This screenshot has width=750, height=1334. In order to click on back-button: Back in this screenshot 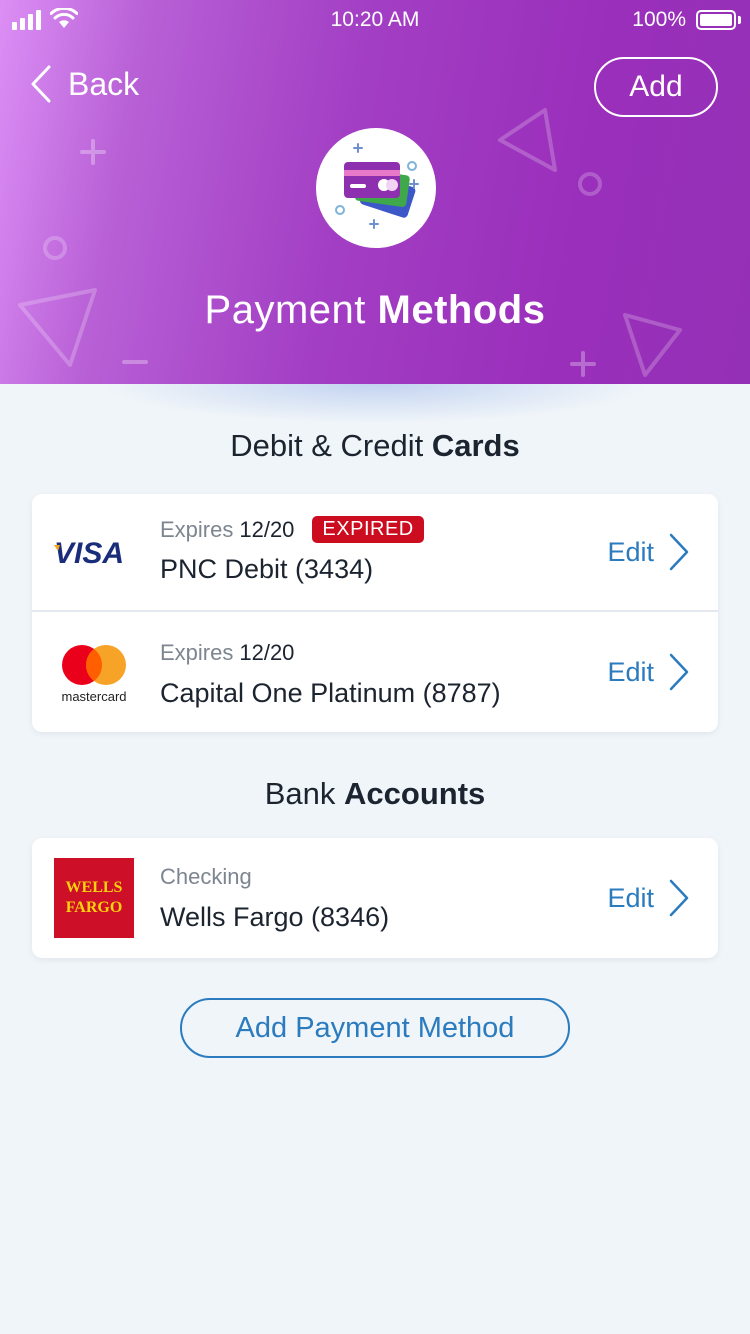, I will do `click(84, 84)`.